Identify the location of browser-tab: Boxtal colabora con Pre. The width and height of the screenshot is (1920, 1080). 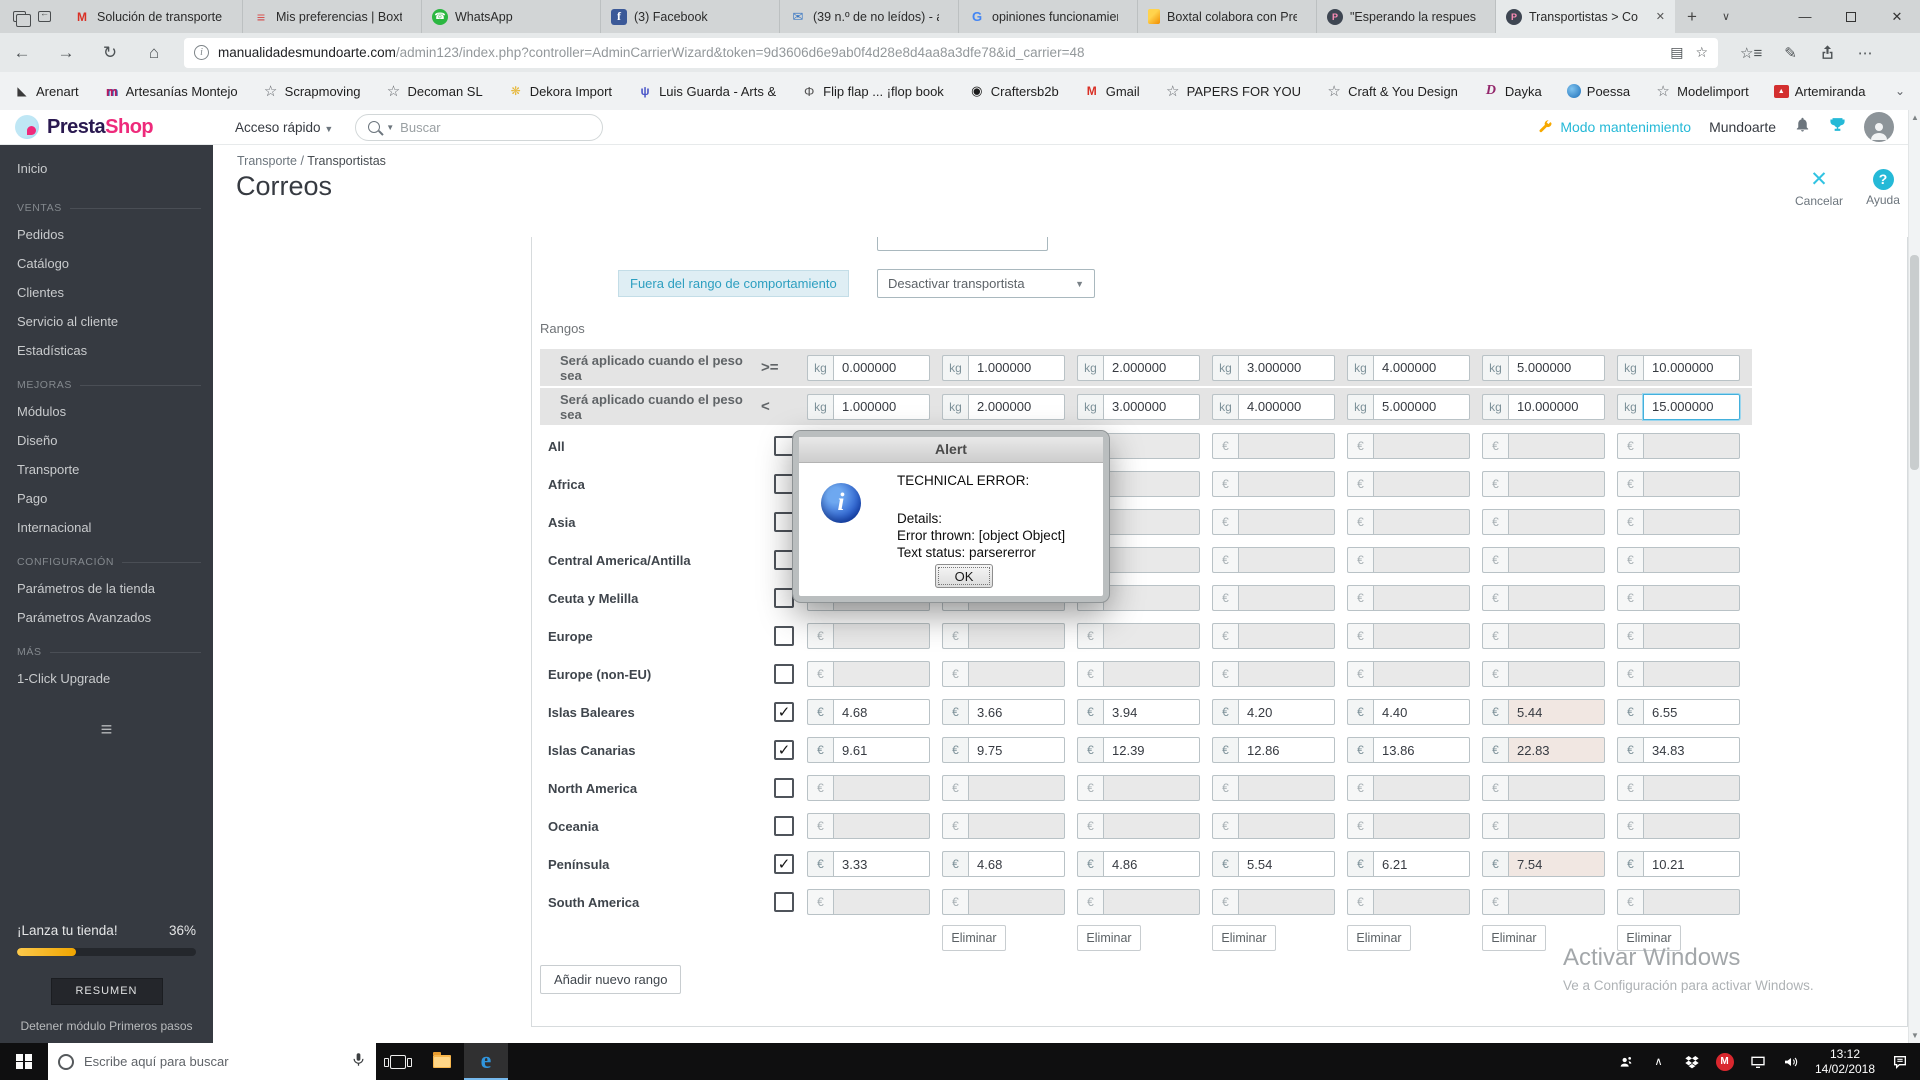
(1227, 16).